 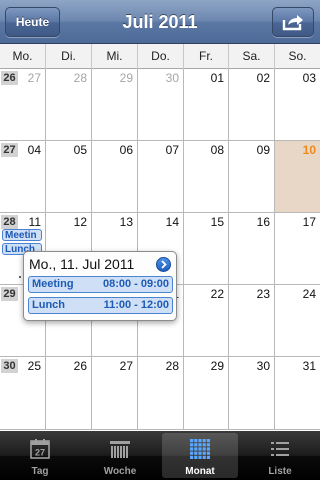 I want to click on popover-event-meeting: Meeting 08:00 - 09:00, so click(x=100, y=284).